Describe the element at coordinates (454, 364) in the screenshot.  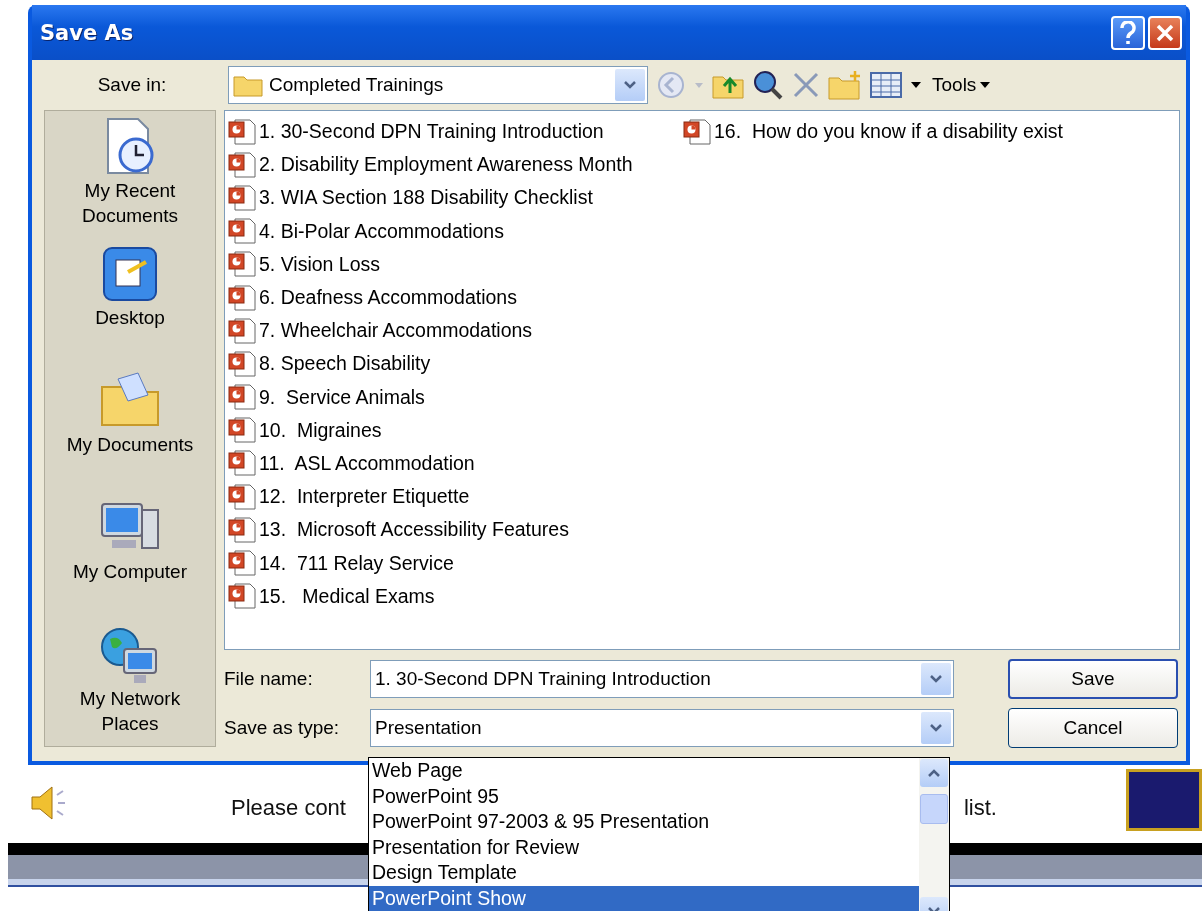
I see `file-item: 8. Speech Disability` at that location.